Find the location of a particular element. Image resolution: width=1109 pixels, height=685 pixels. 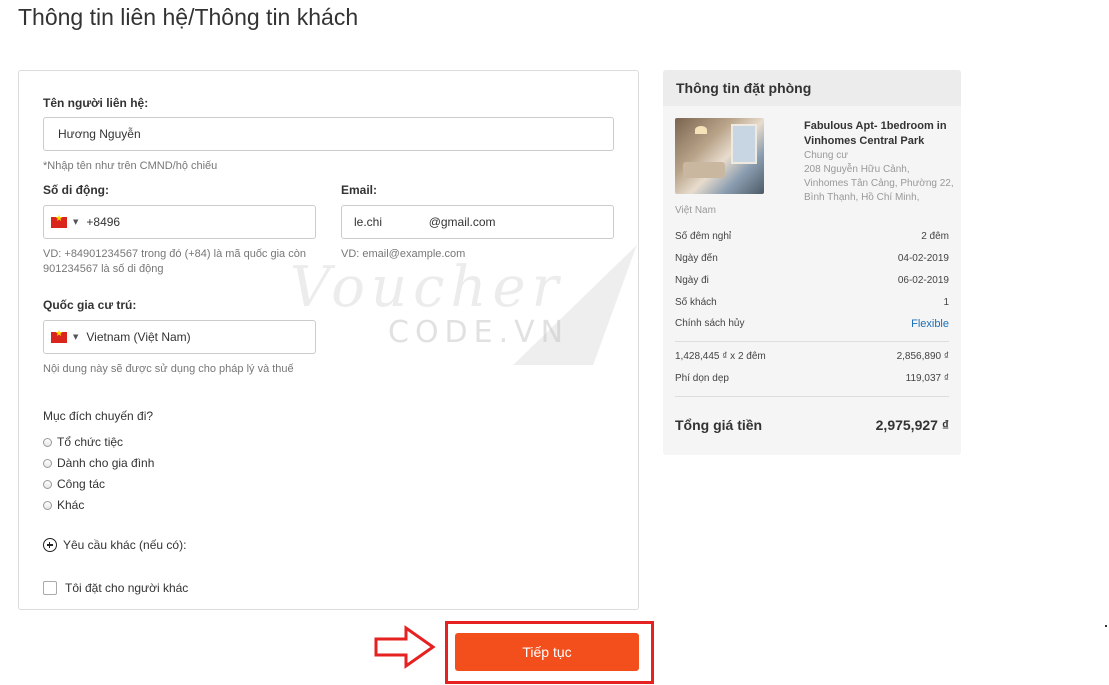

phone-label: Số di động: is located at coordinates (76, 190).